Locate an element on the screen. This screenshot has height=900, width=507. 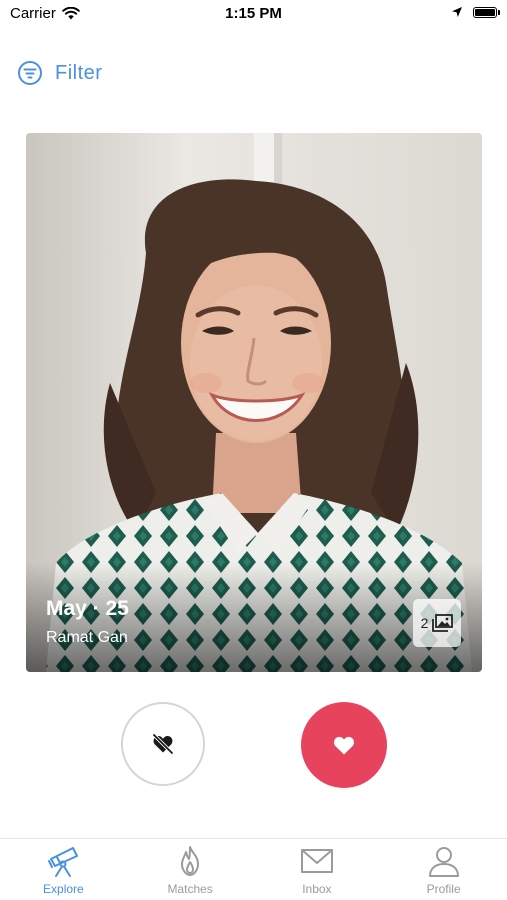
profile-location: Ramat Gan is located at coordinates (87, 637).